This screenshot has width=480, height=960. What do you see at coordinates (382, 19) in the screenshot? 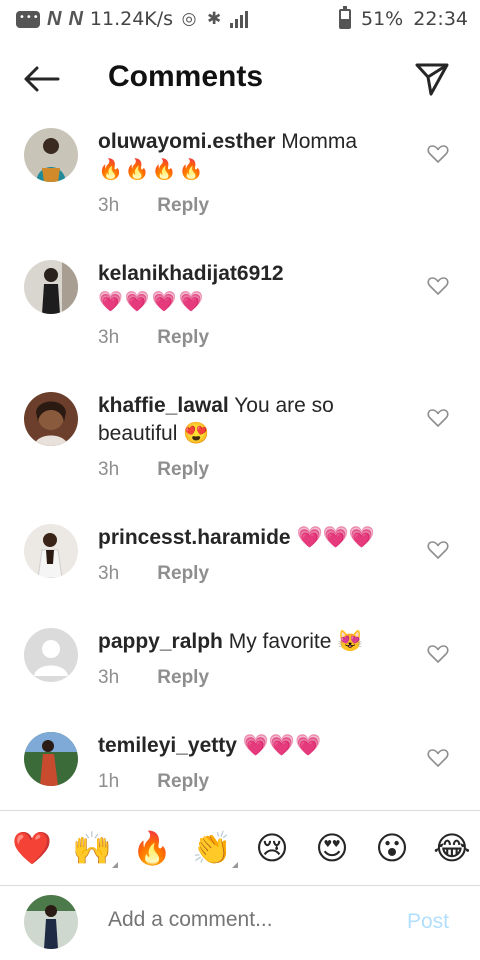
I see `battery-level: 51%` at bounding box center [382, 19].